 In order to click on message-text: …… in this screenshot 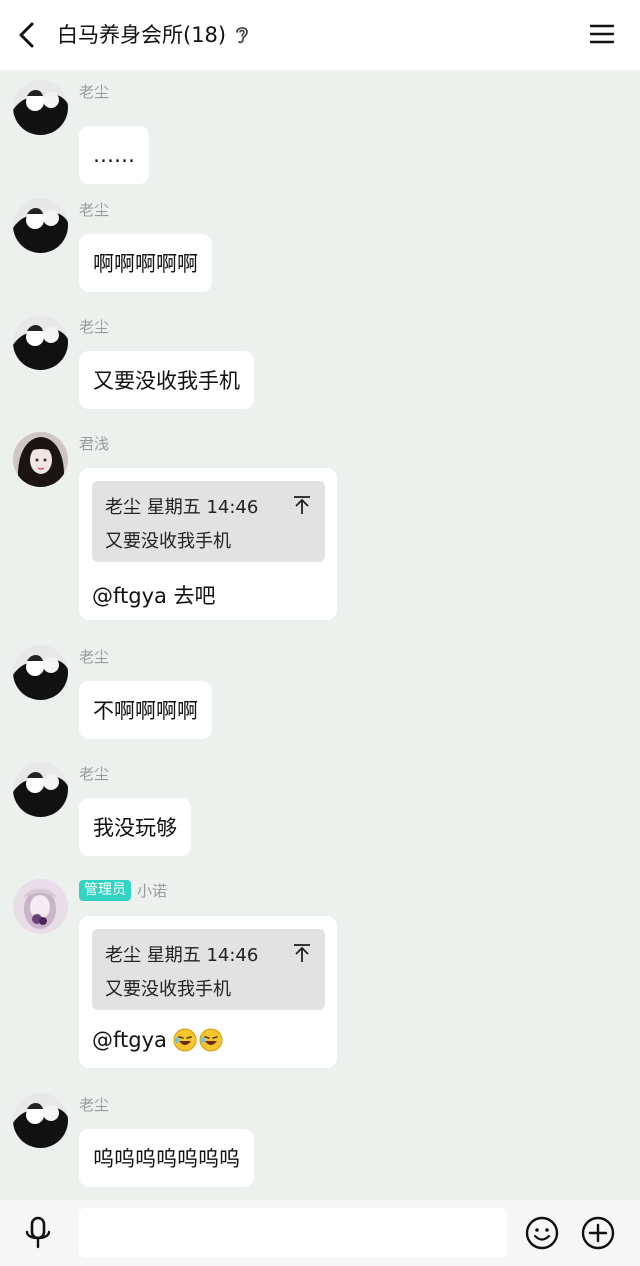, I will do `click(114, 155)`.